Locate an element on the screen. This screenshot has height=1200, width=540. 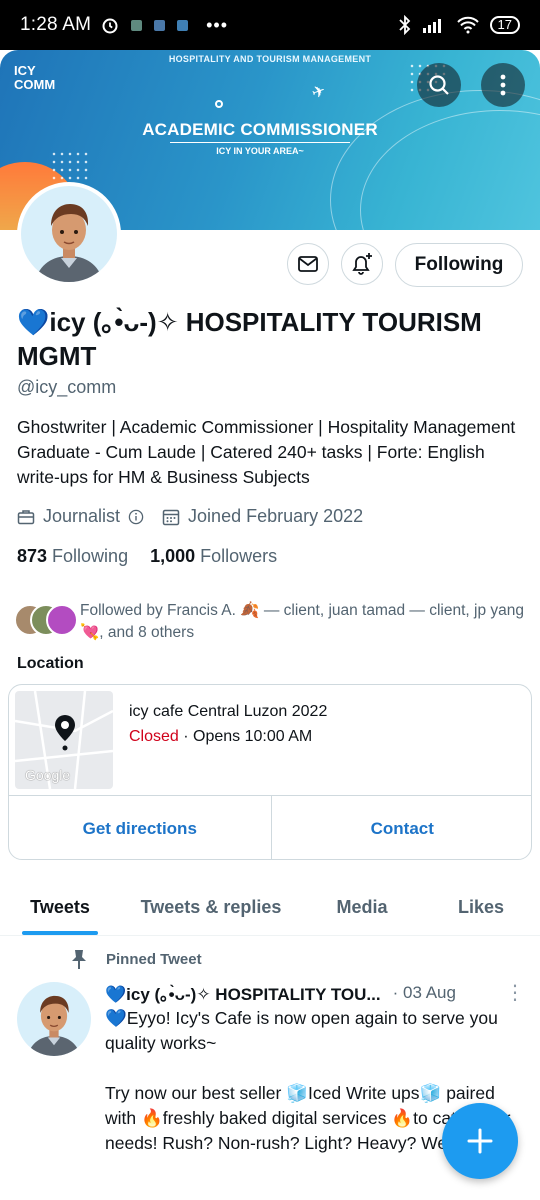
airplane-icon: ✈ is located at coordinates (319, 92).